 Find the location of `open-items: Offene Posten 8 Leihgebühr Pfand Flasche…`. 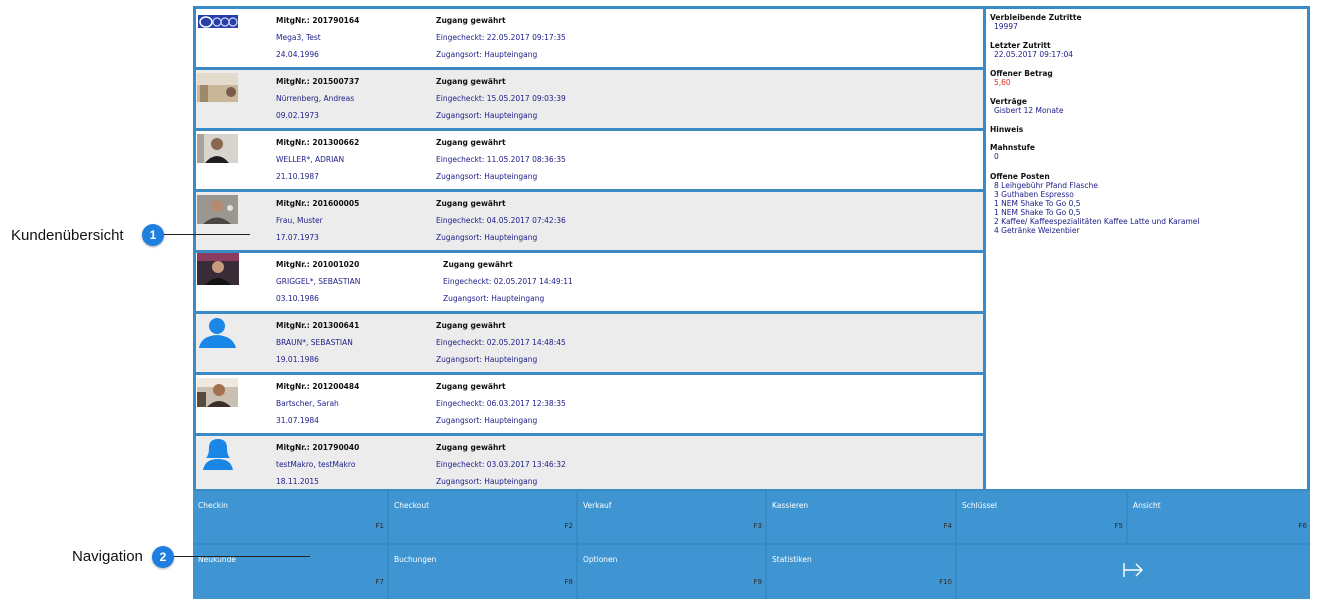

open-items: Offene Posten 8 Leihgebühr Pfand Flasche… is located at coordinates (1094, 203).